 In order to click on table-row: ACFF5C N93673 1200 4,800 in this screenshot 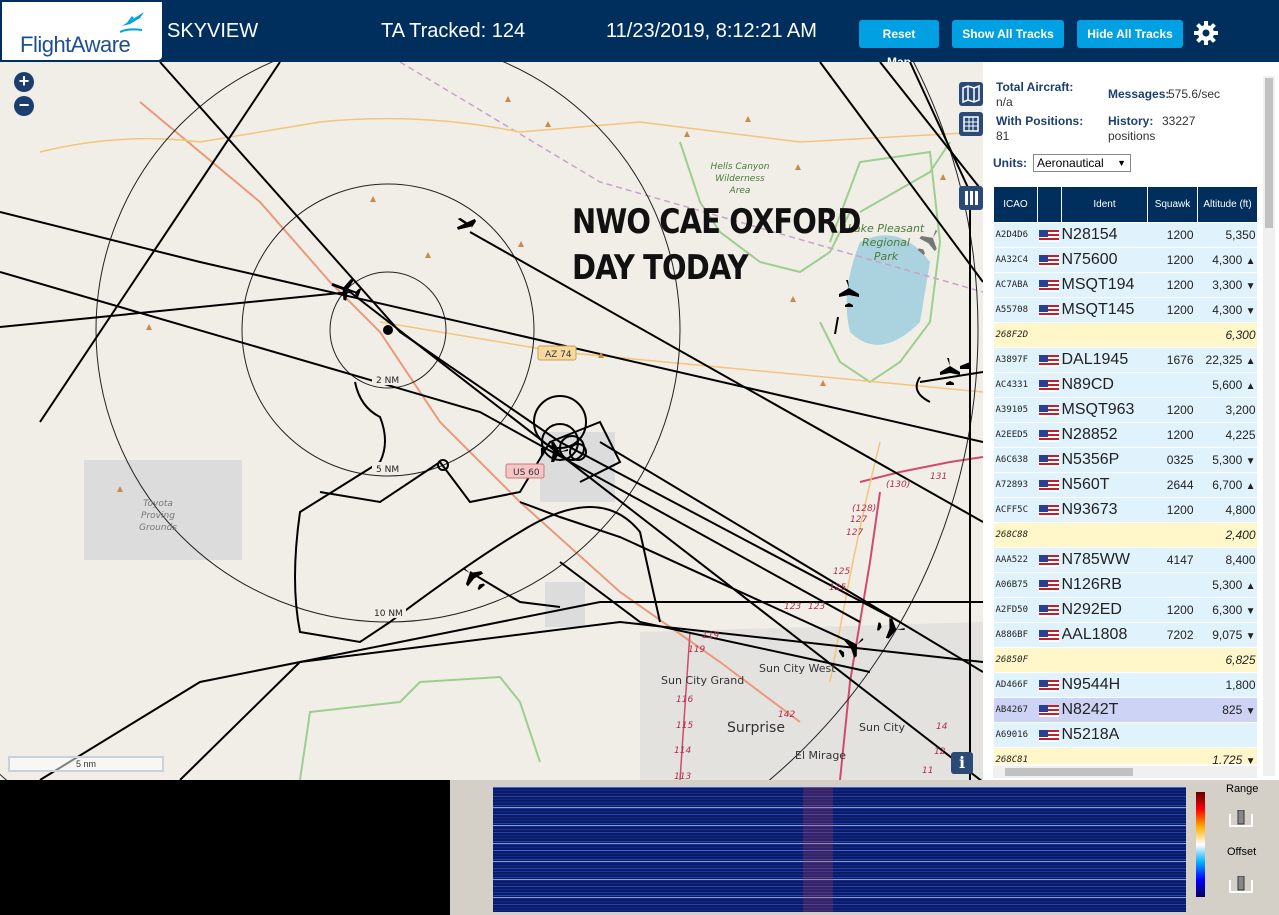, I will do `click(1125, 510)`.